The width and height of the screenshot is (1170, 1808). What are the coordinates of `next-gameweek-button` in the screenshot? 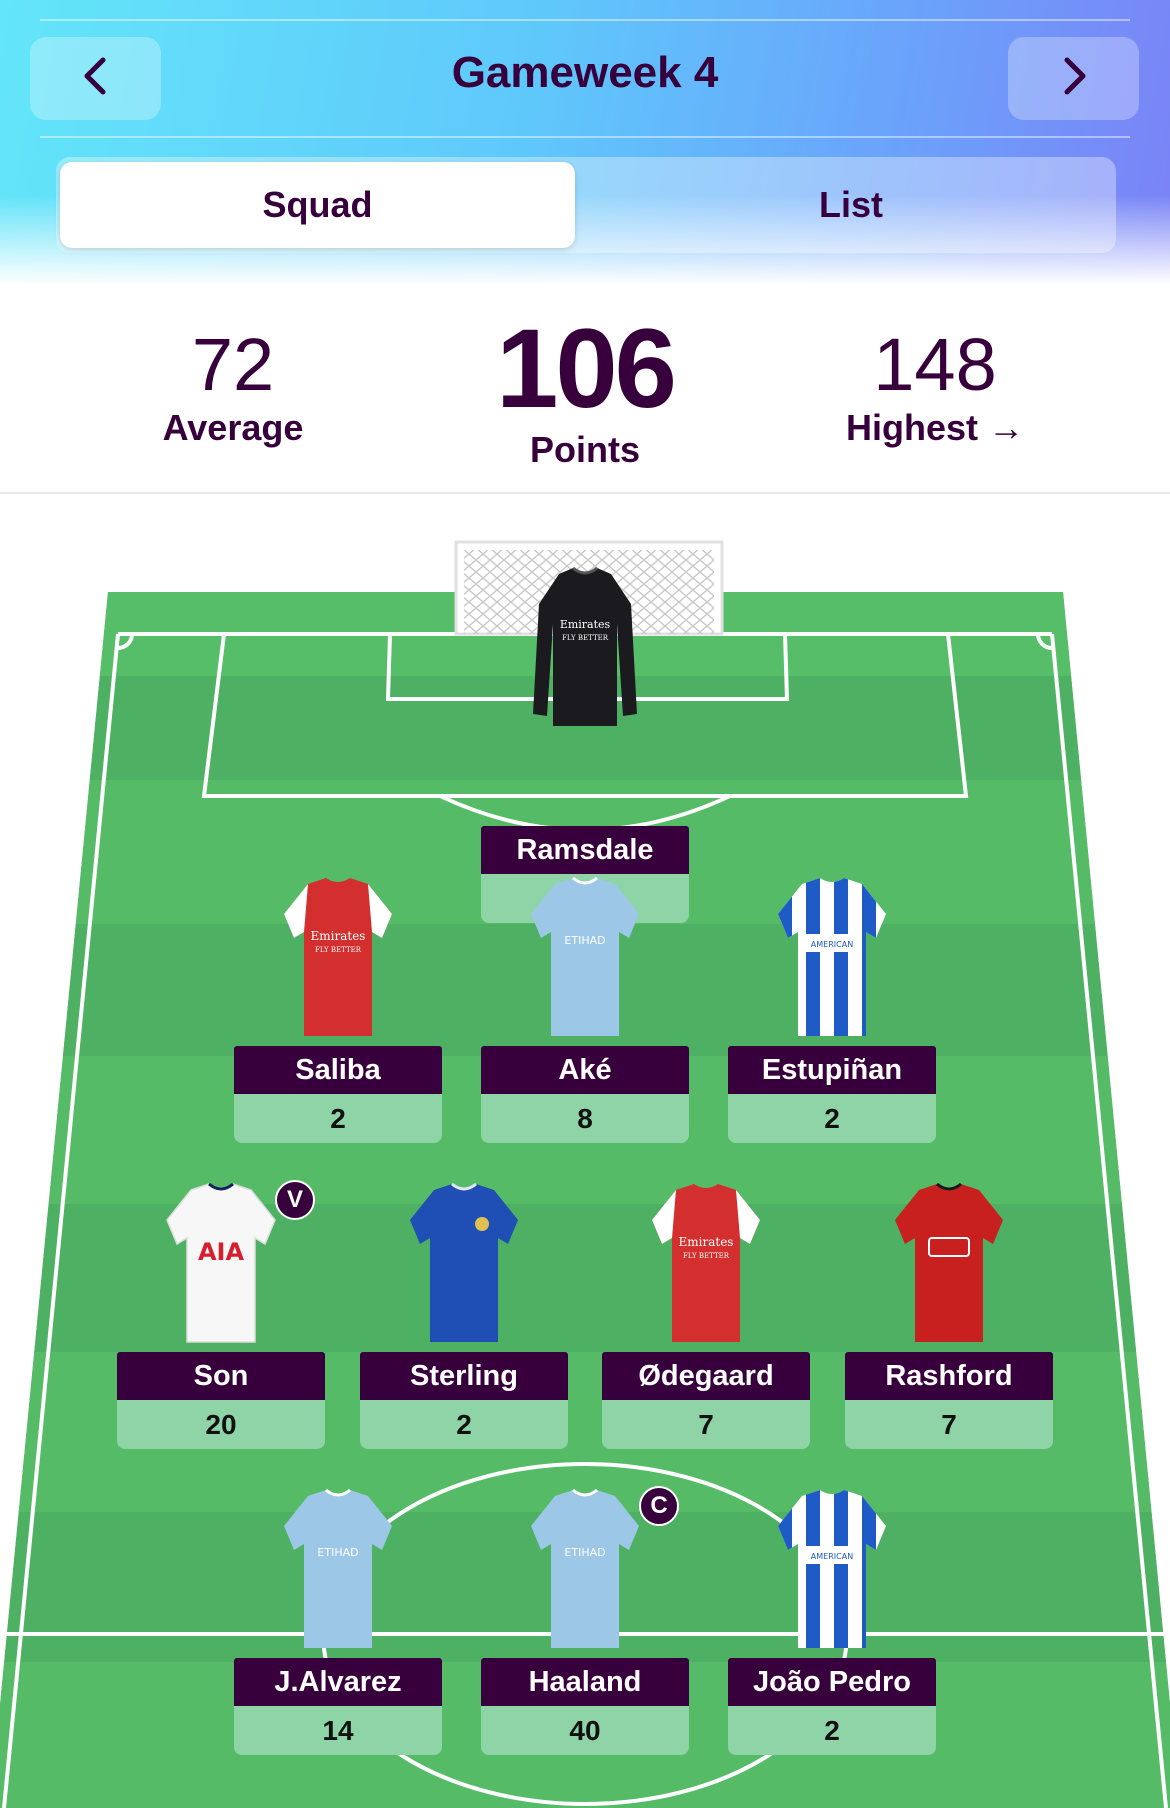 It's located at (1073, 78).